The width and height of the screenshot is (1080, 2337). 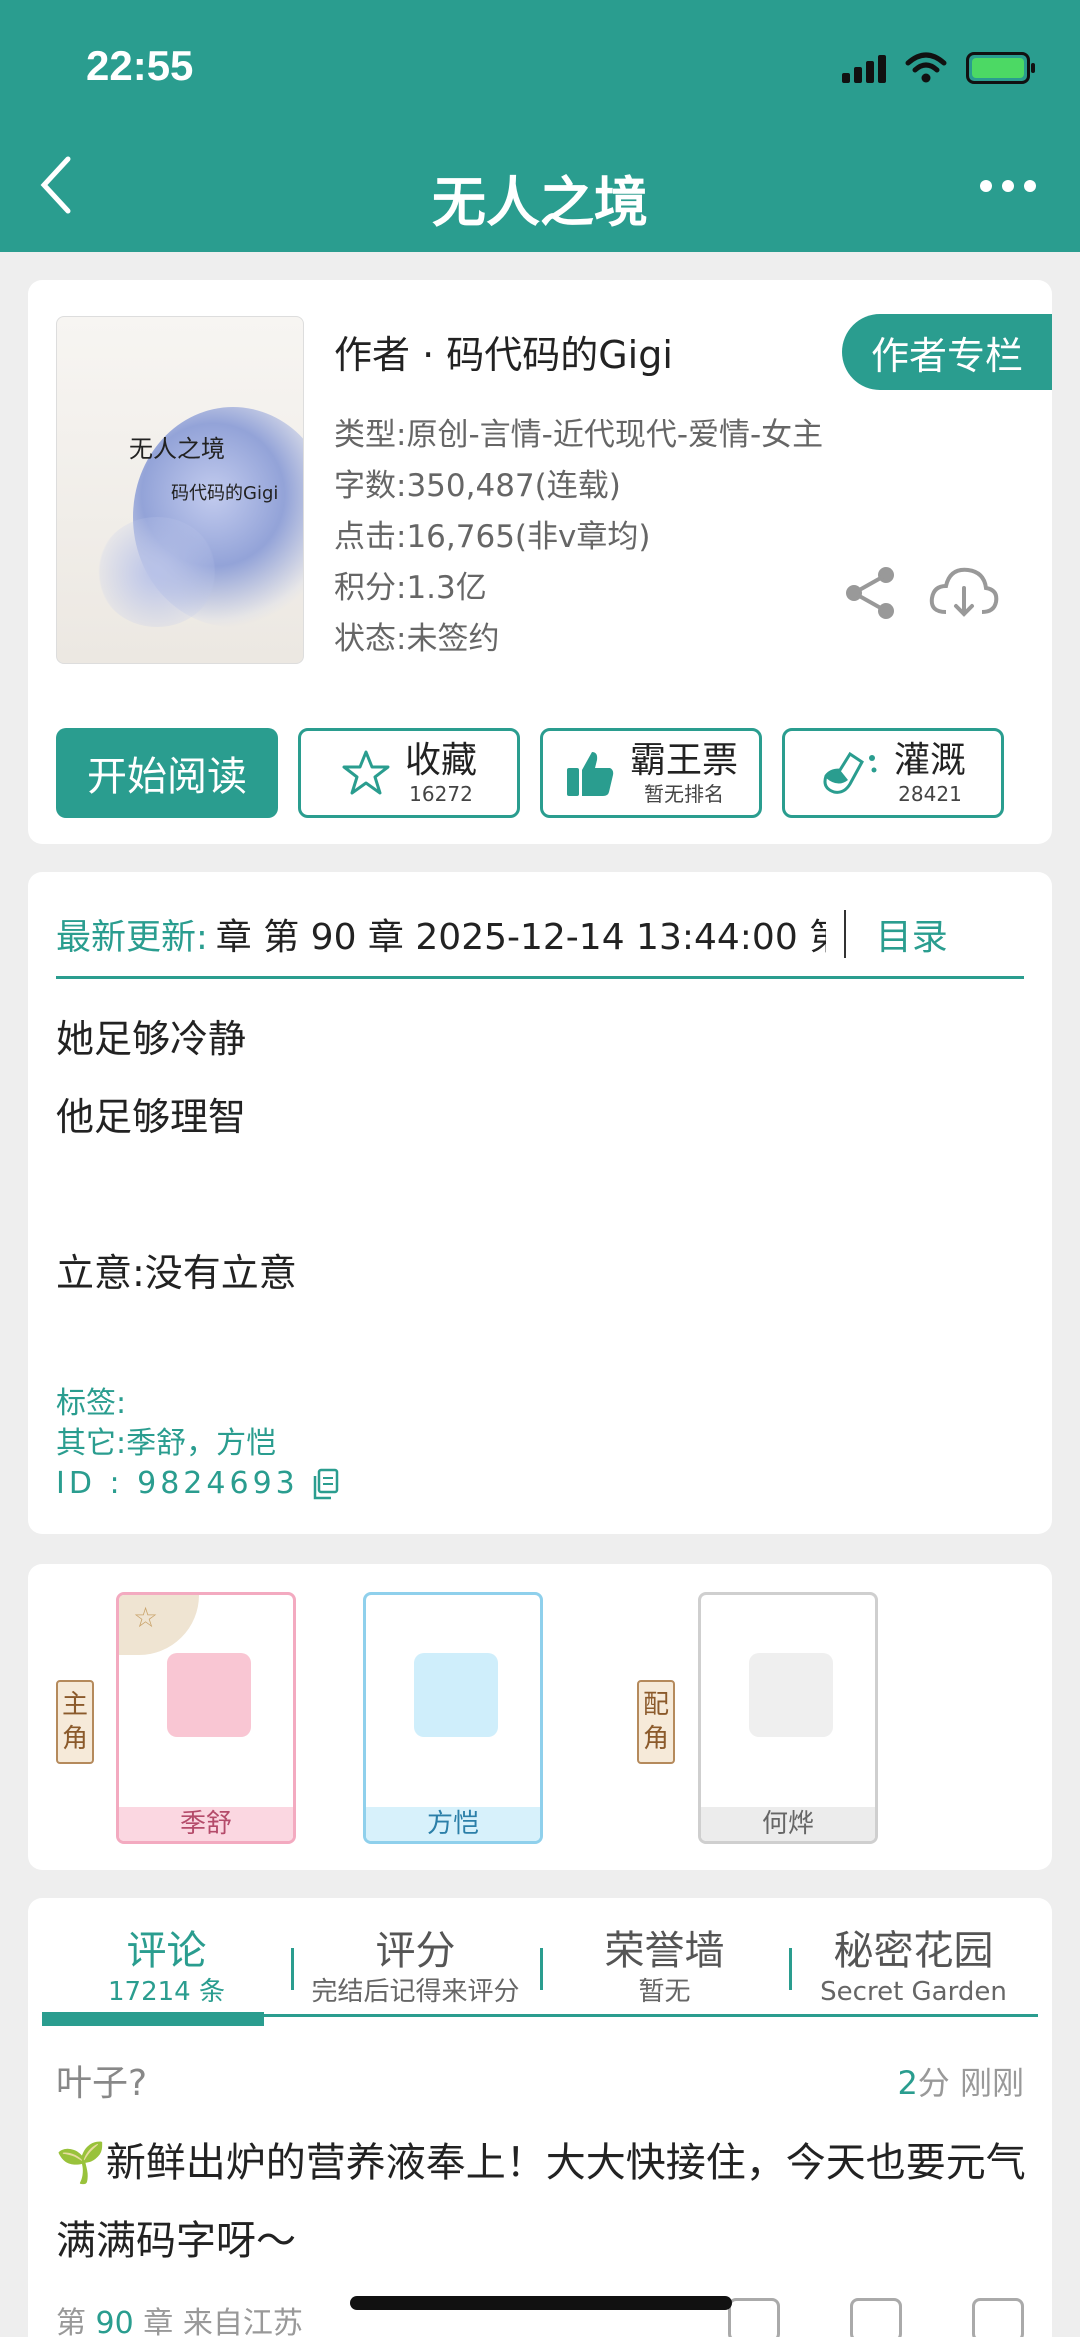 What do you see at coordinates (223, 2321) in the screenshot?
I see `comment-foot-suffix: 章 来自江苏` at bounding box center [223, 2321].